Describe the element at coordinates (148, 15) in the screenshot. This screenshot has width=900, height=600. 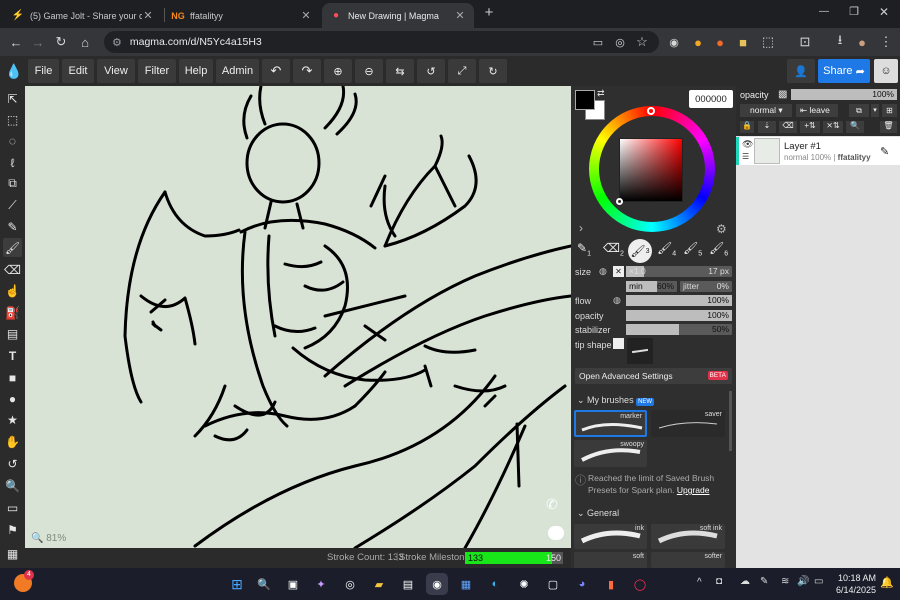
I see `close-tab-icon: ✕` at that location.